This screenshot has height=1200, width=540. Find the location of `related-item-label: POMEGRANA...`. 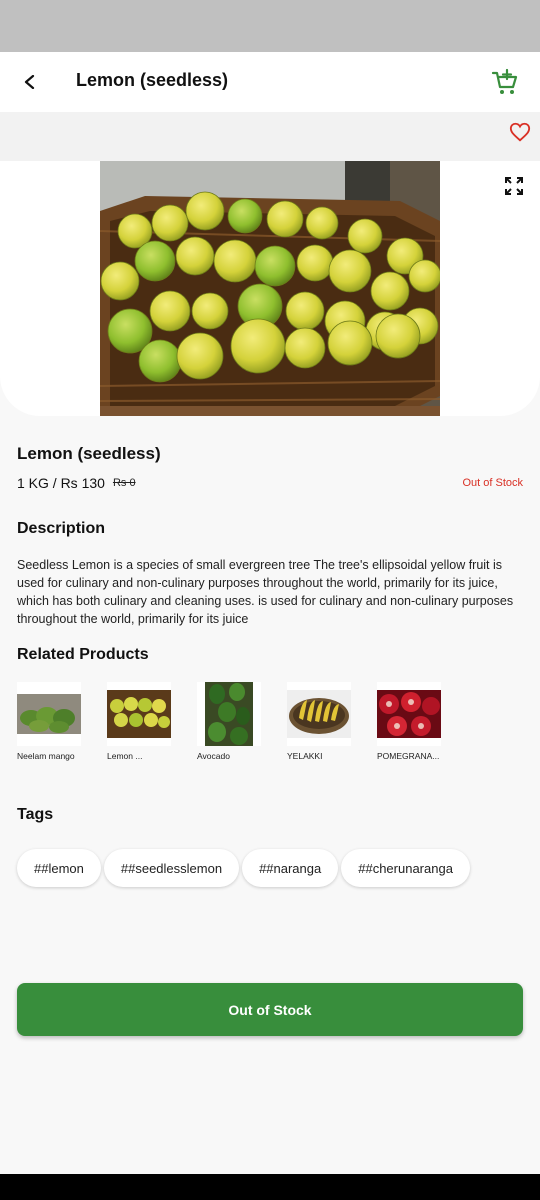

related-item-label: POMEGRANA... is located at coordinates (408, 756).